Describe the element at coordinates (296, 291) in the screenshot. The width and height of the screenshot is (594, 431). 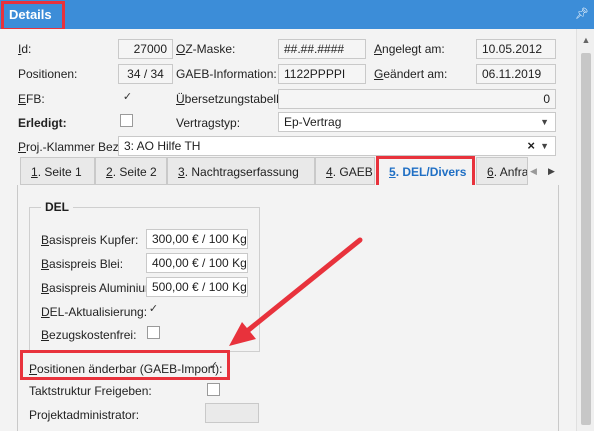
I see `annotation-arrow-icon` at that location.